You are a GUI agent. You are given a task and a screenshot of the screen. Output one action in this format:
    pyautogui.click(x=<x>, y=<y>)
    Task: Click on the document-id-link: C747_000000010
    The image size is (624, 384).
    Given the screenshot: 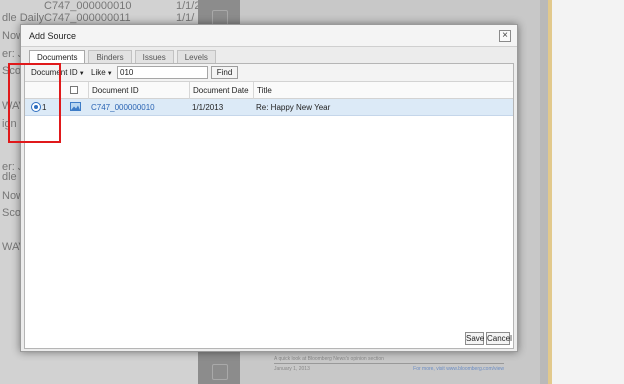 What is the action you would take?
    pyautogui.click(x=121, y=107)
    